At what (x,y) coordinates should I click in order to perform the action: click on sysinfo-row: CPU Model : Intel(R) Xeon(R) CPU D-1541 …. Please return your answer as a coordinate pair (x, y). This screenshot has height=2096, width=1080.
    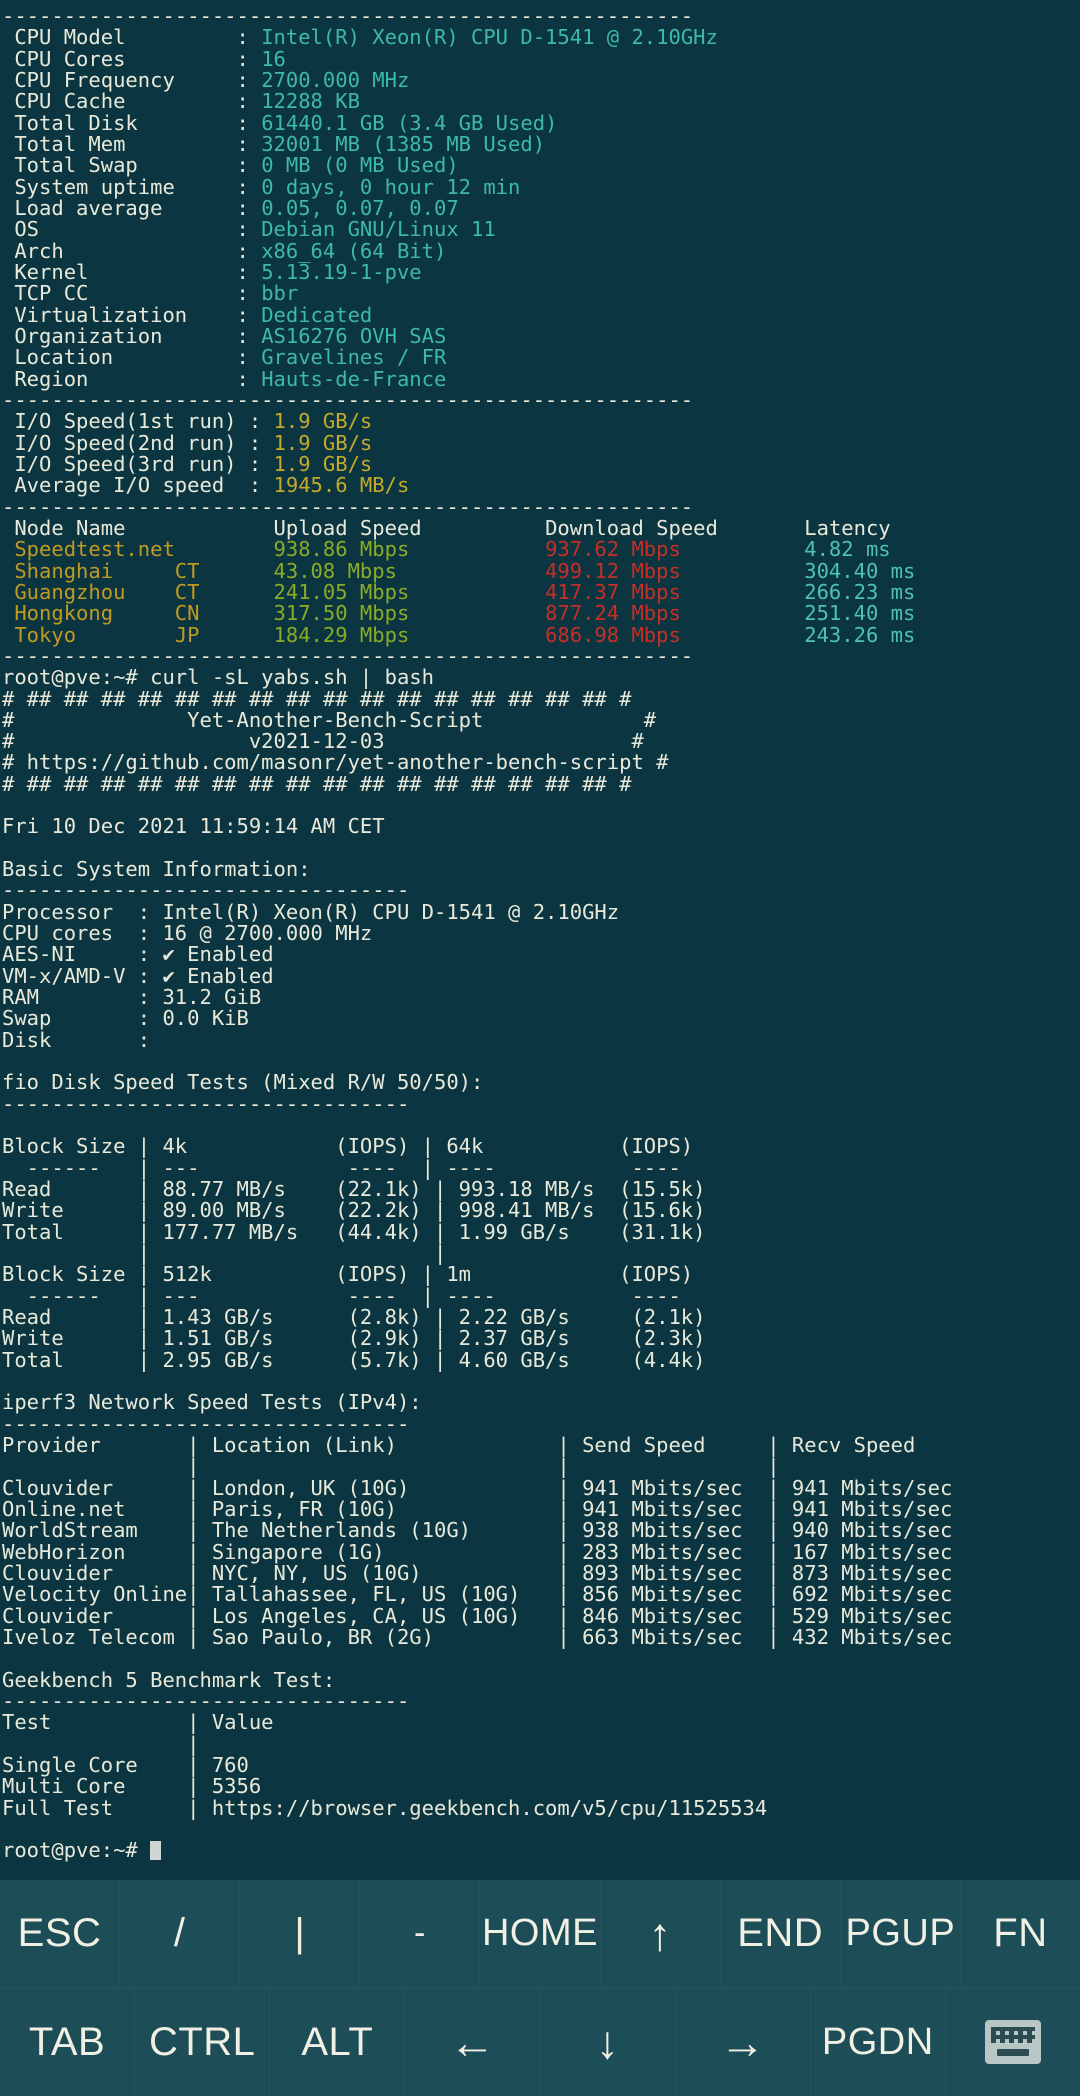
    Looking at the image, I should click on (541, 37).